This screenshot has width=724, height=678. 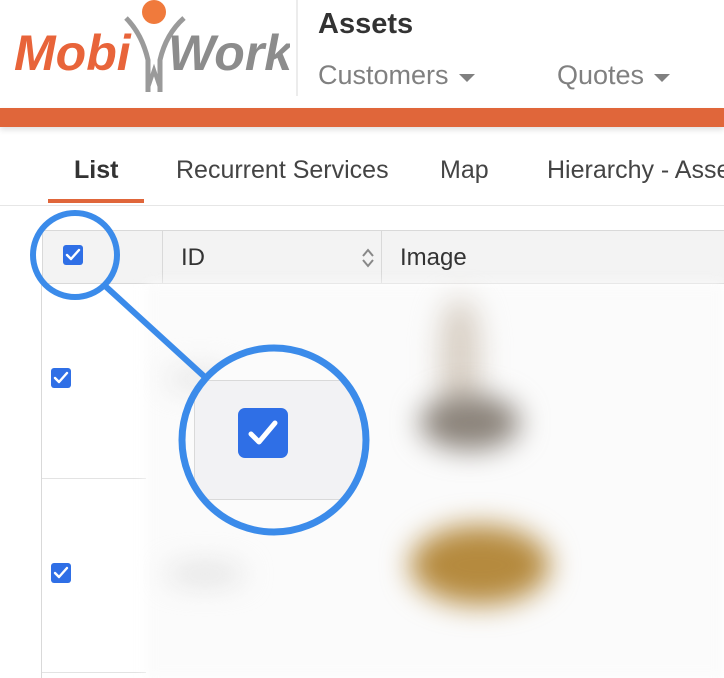 I want to click on header-accent-bar, so click(x=362, y=117).